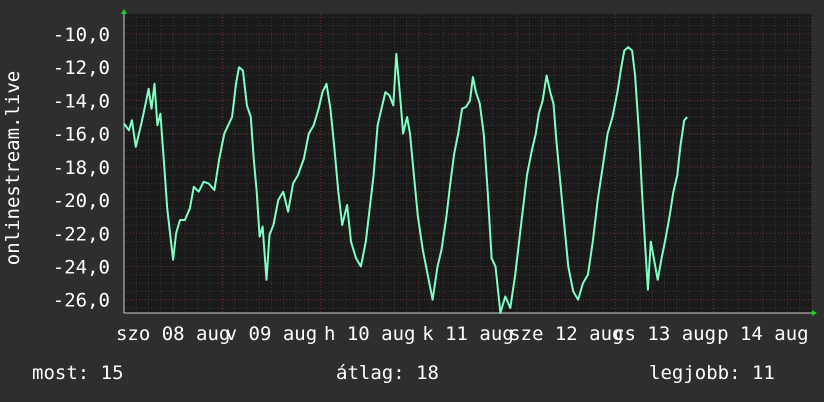 This screenshot has width=824, height=402. Describe the element at coordinates (566, 334) in the screenshot. I see `x-tick-label: sze 12 aug` at that location.